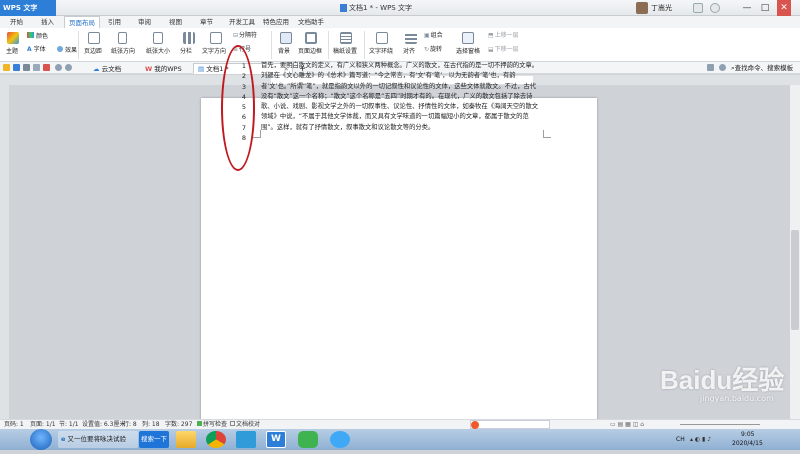 The width and height of the screenshot is (800, 454). Describe the element at coordinates (433, 50) in the screenshot. I see `rotate-button: ↻旋转` at that location.